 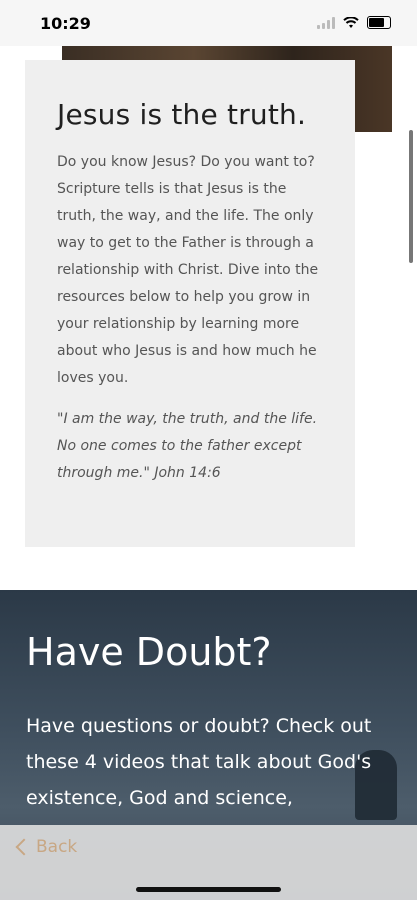 I want to click on battery-icon, so click(x=379, y=22).